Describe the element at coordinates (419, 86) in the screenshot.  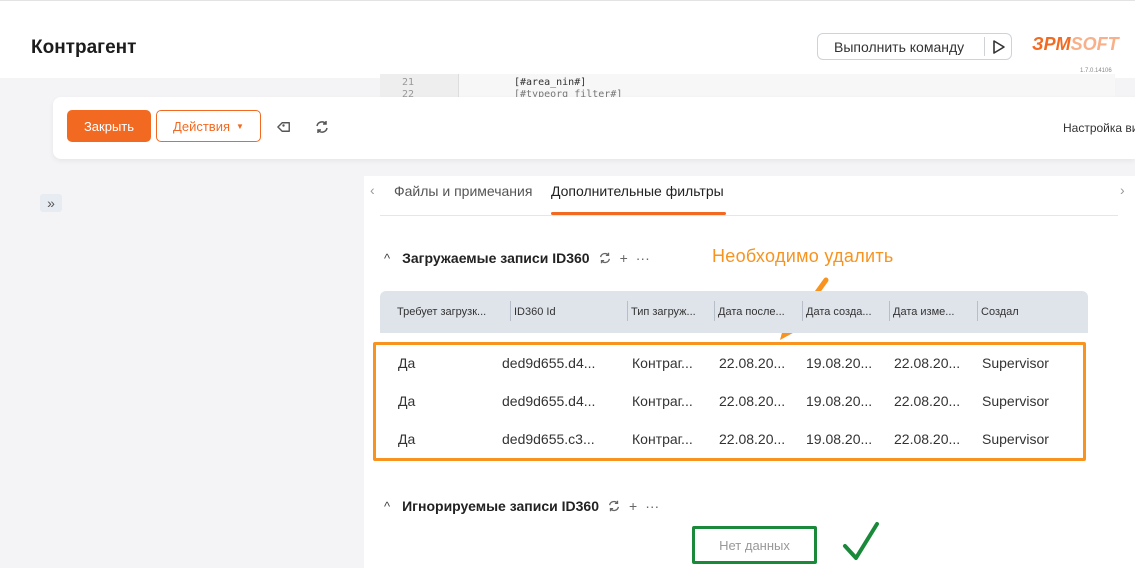
I see `code-gutter` at that location.